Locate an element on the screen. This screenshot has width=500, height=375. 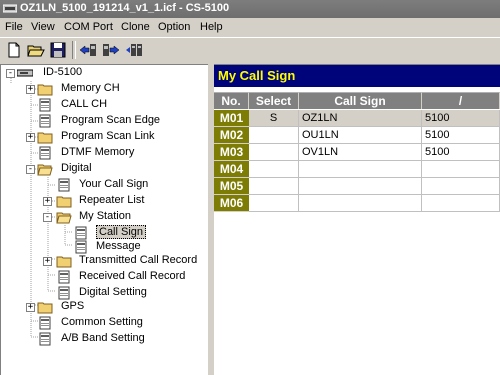
tree-root: - ID-5100 is located at coordinates (104, 73).